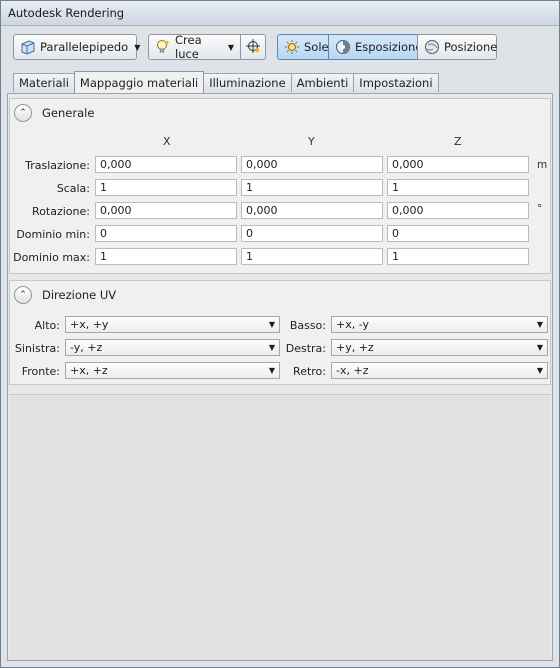 The height and width of the screenshot is (668, 560). I want to click on uv-front-select: +x, +z ▼, so click(172, 370).